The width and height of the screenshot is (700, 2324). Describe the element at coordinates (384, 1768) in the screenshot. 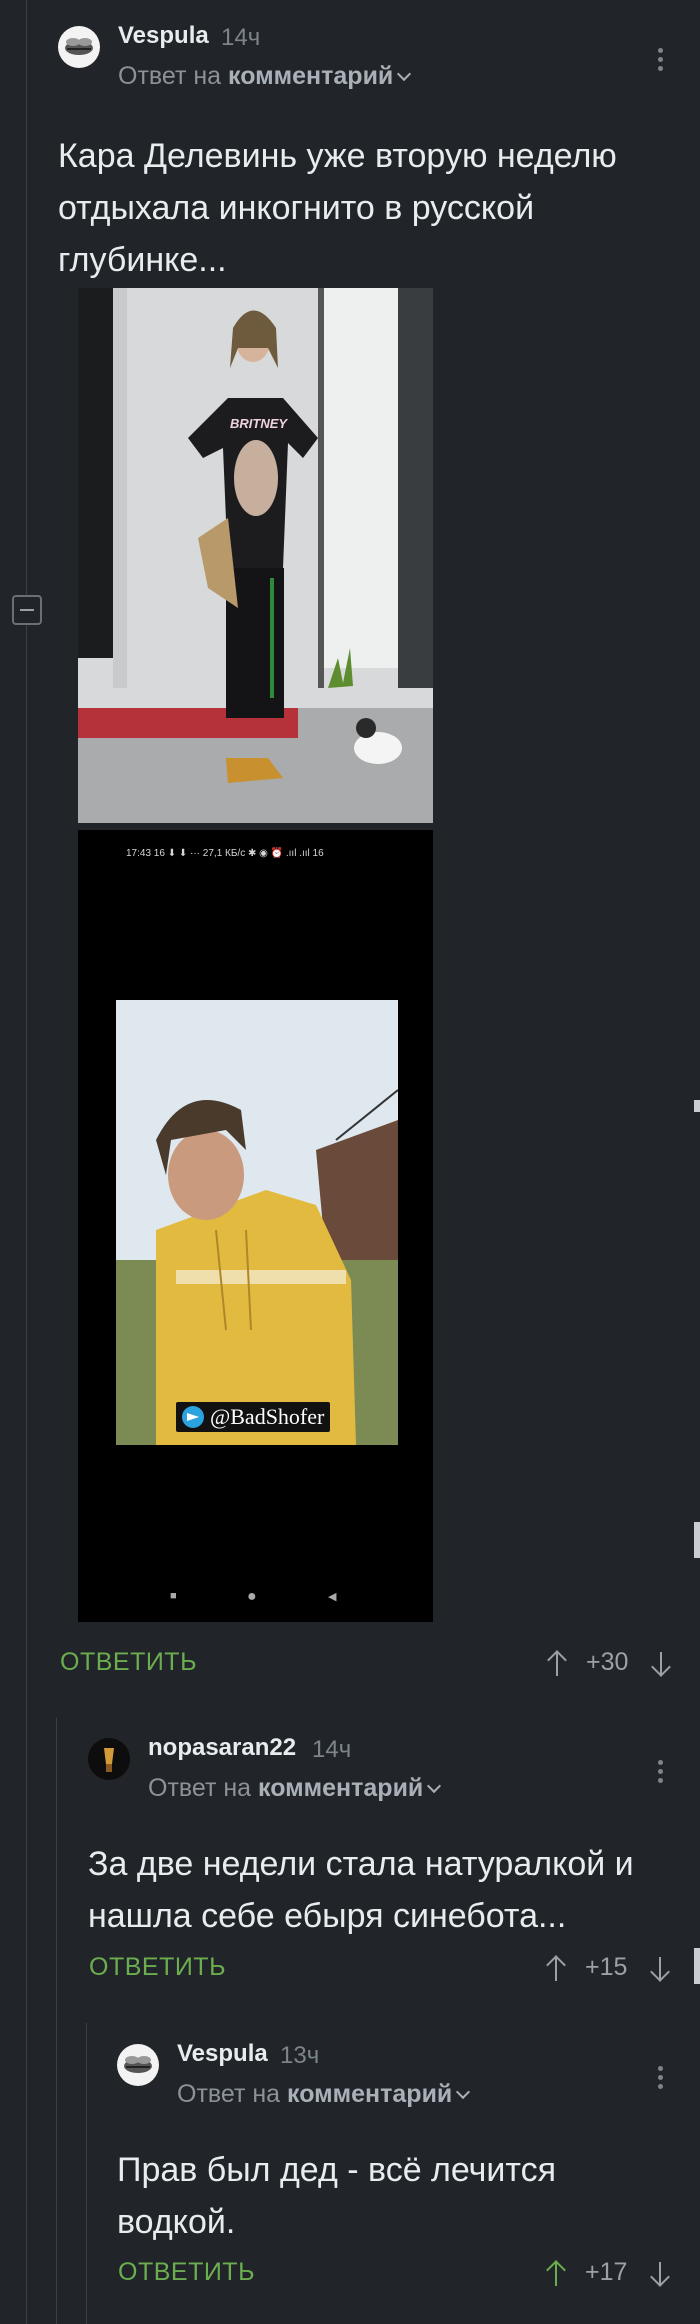

I see `comment-header: nopasaran22 14ч Ответ на комментарий` at that location.